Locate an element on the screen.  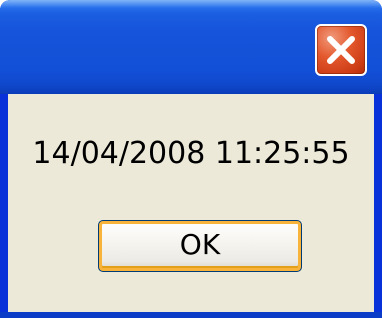
window-bottom-border is located at coordinates (191, 315).